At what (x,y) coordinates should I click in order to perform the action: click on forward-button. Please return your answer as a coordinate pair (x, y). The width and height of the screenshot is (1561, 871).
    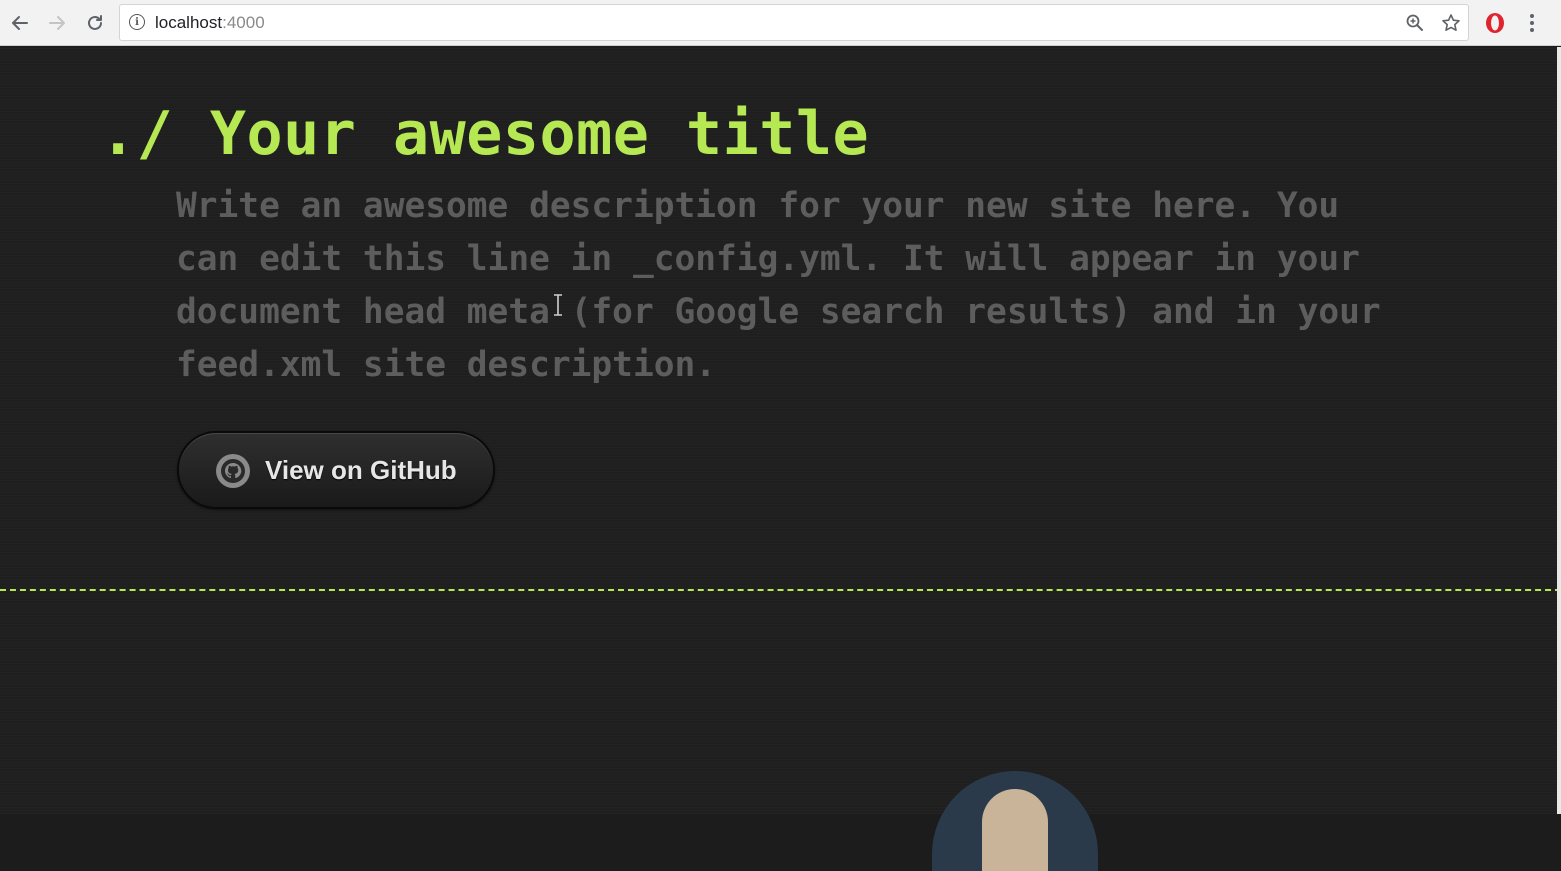
    Looking at the image, I should click on (57, 23).